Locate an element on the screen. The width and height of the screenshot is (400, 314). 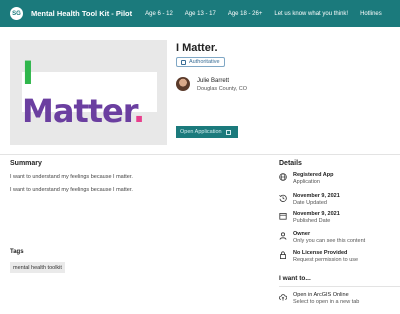
open-application-button: Open Application is located at coordinates (207, 132).